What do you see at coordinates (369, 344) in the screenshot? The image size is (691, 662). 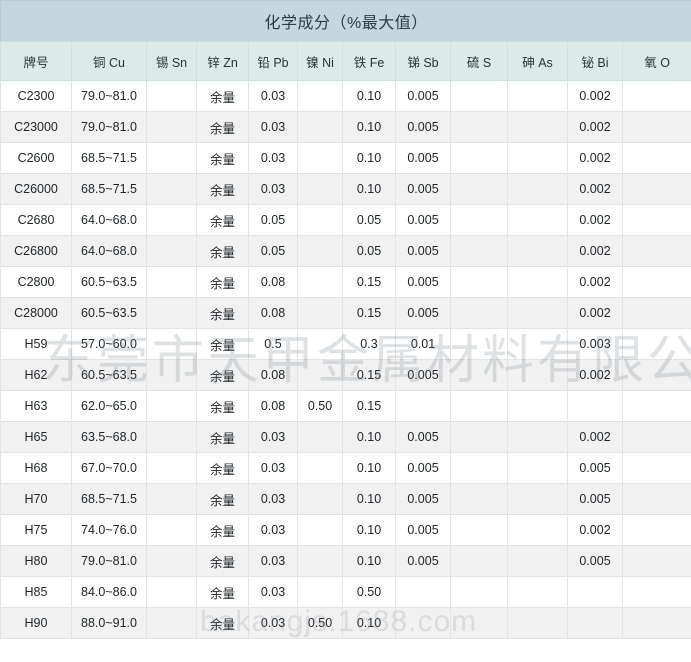 I see `cell-value: 0.3` at bounding box center [369, 344].